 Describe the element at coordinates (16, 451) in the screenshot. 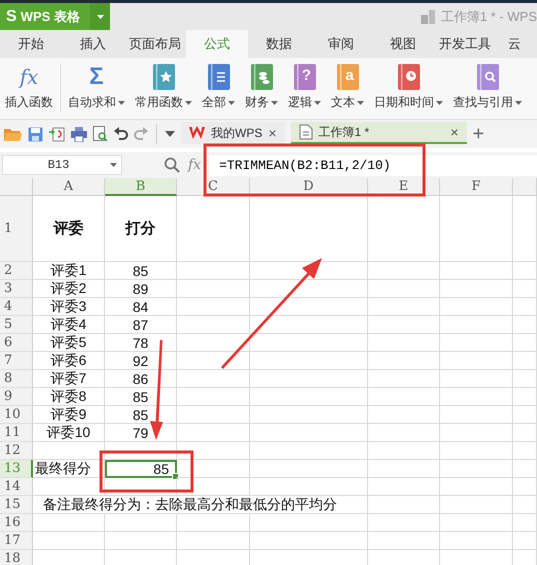

I see `row-header: 12` at that location.